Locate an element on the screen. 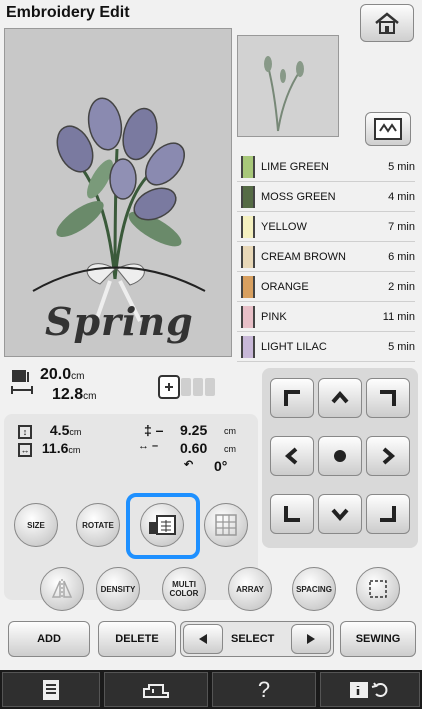 This screenshot has width=422, height=709. status-bar: ? is located at coordinates (211, 689).